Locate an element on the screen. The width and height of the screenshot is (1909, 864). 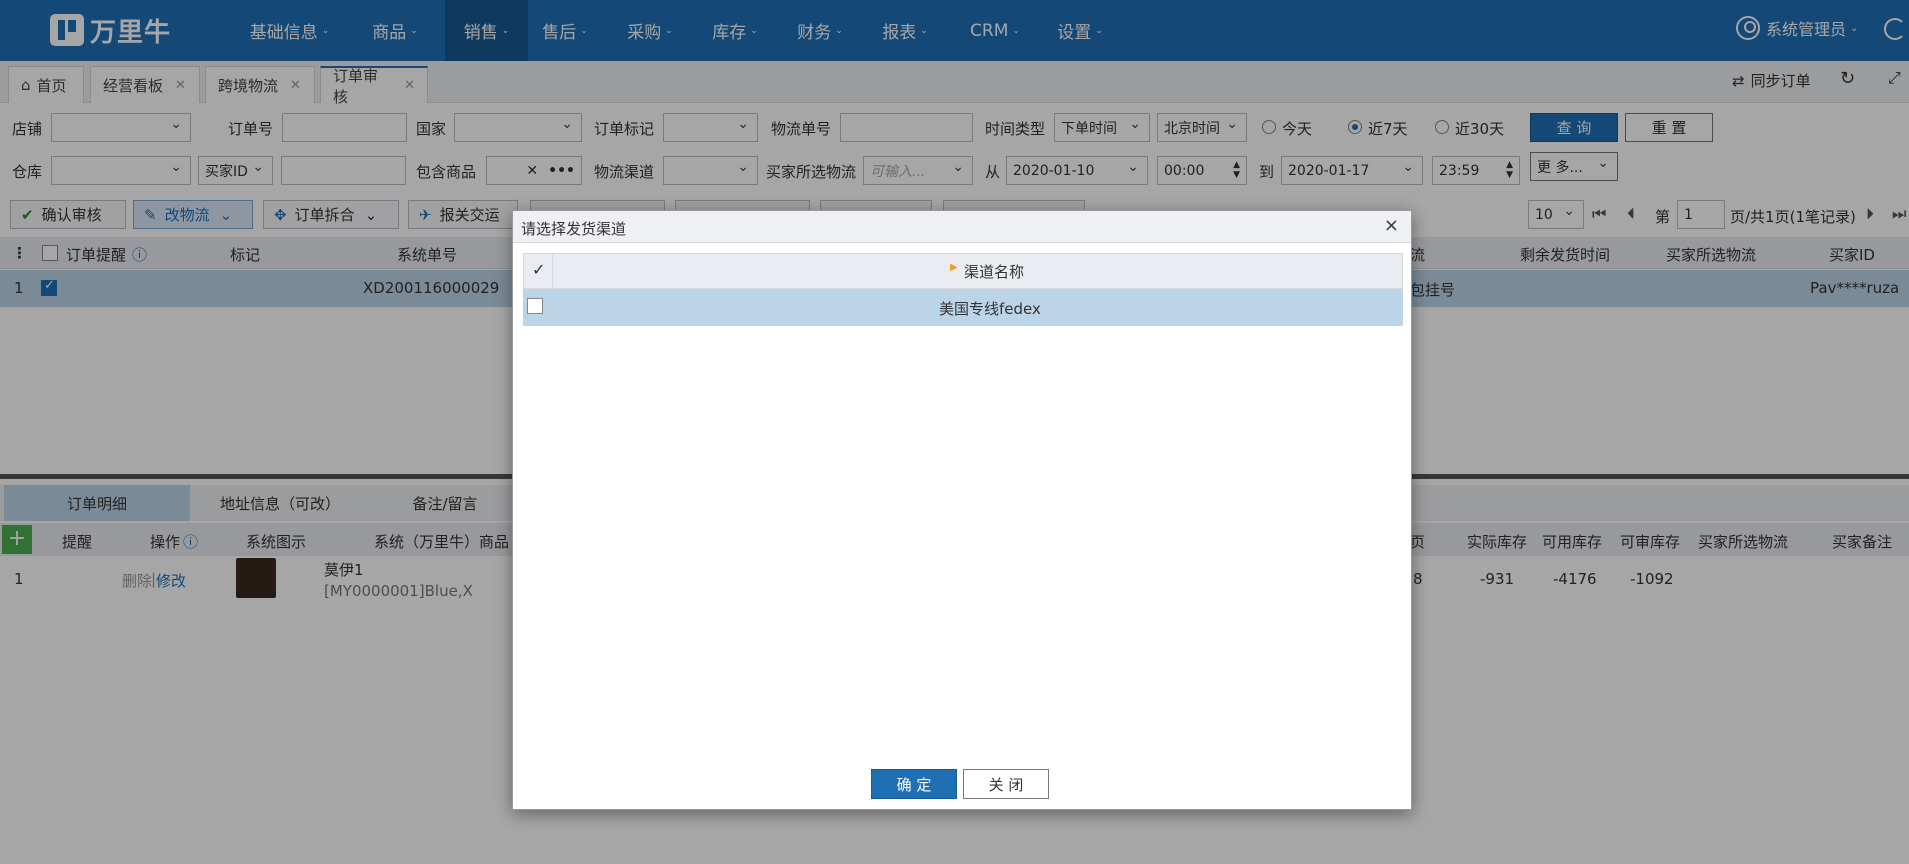
dialog-grid-header: ✓ ▶ 渠道名称 is located at coordinates (963, 271).